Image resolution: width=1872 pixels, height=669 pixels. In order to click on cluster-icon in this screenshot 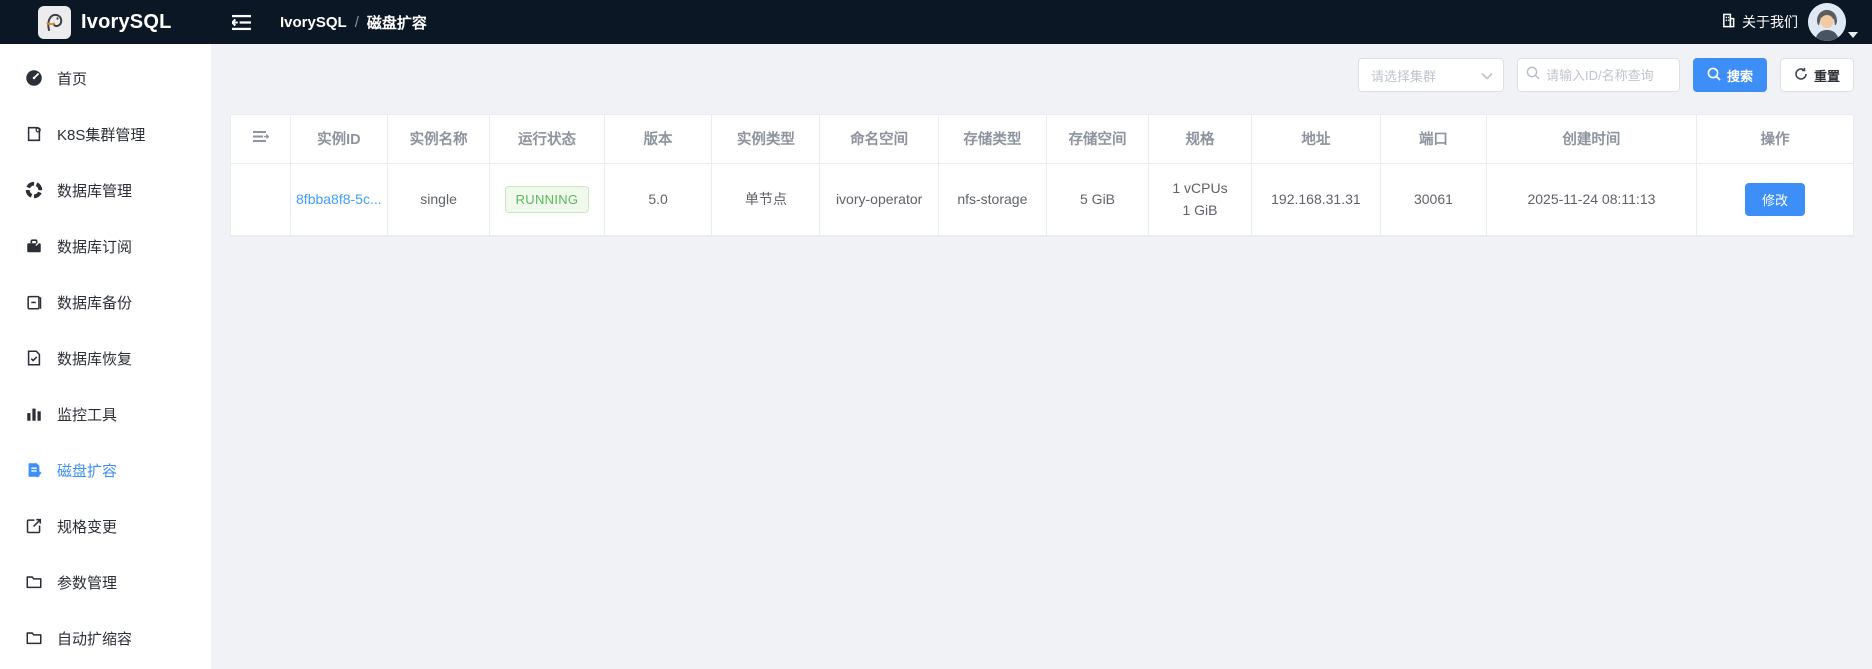, I will do `click(33, 134)`.